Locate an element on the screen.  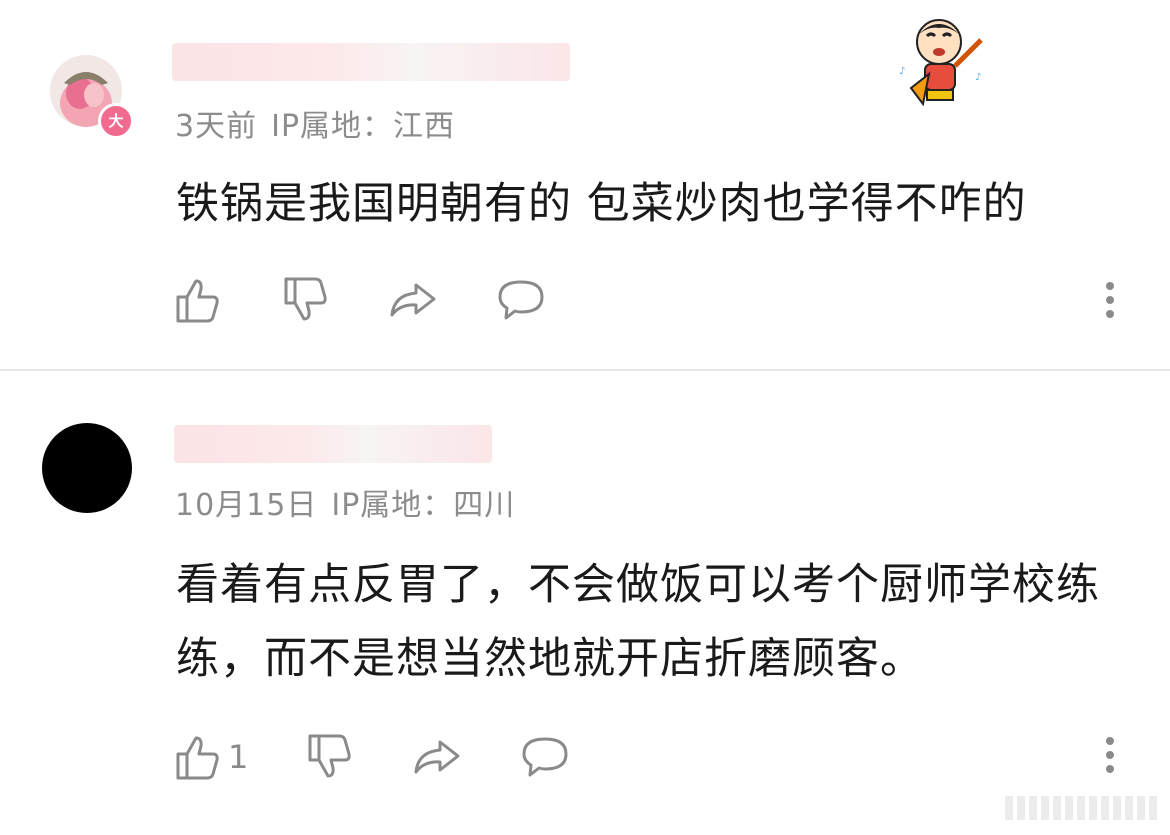
comment-meta: 10月15日 IP属地：四川 is located at coordinates (345, 502).